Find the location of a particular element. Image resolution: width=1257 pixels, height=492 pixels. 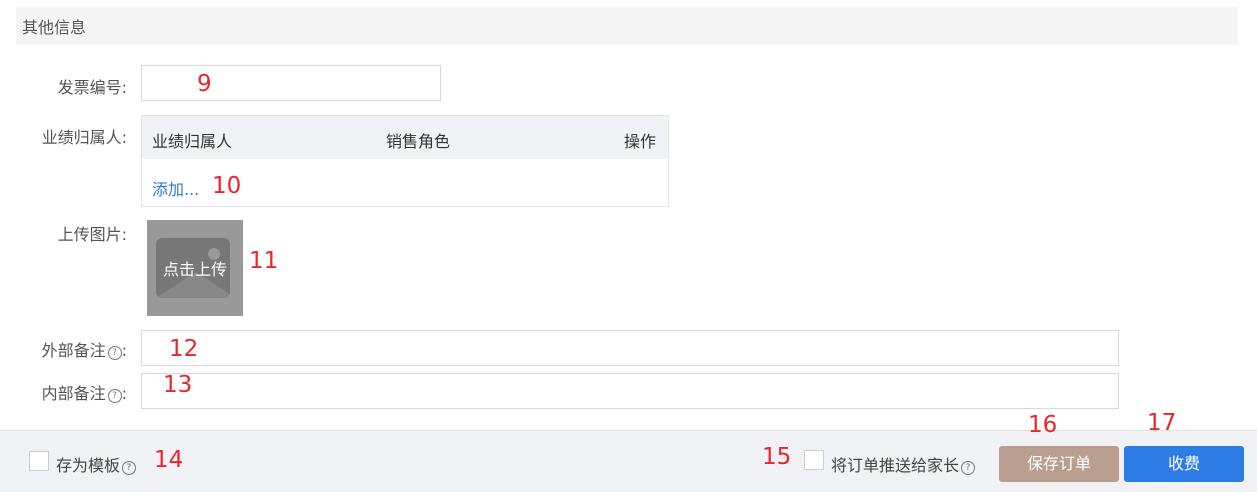

save-template-checkbox is located at coordinates (39, 461).